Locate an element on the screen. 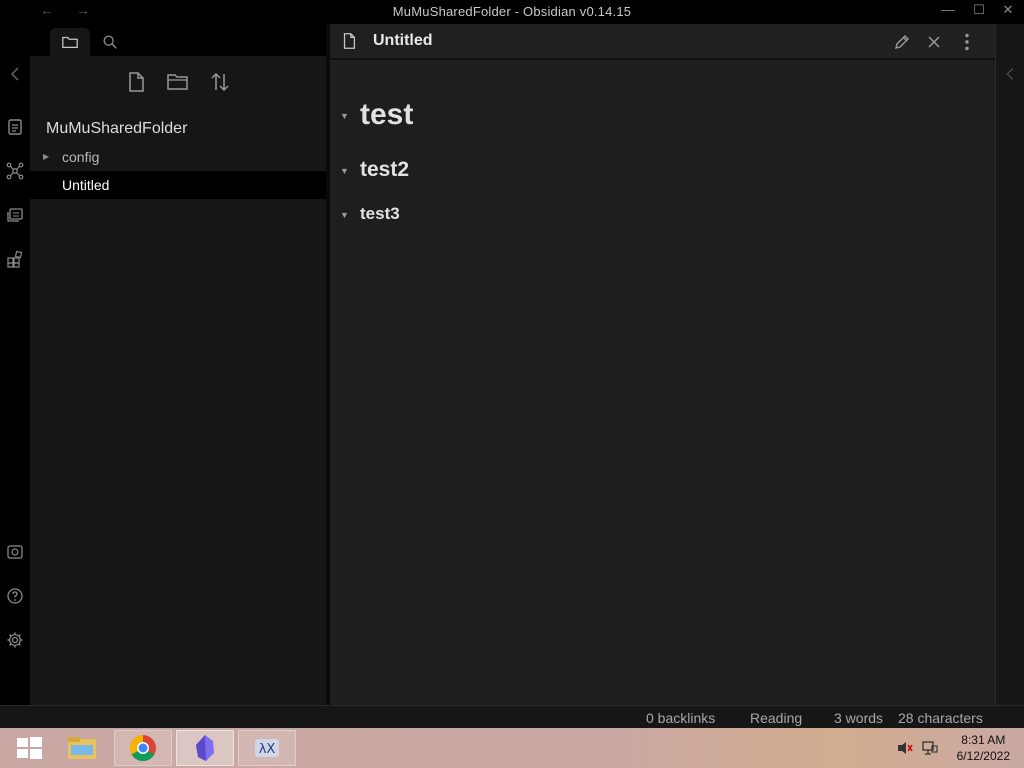  speaker-muted-icon is located at coordinates (905, 748).